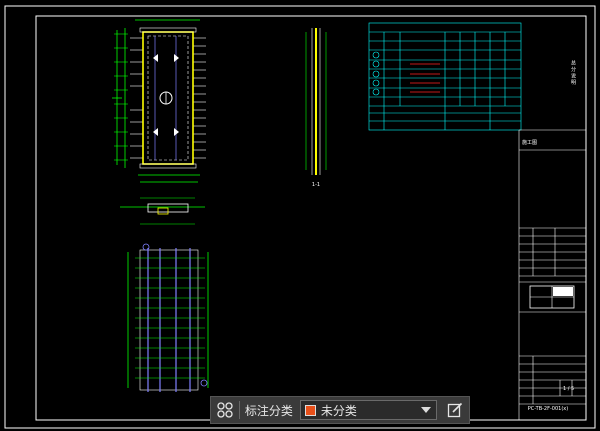 This screenshot has height=431, width=600. What do you see at coordinates (445, 76) in the screenshot?
I see `rebar-schedule-table` at bounding box center [445, 76].